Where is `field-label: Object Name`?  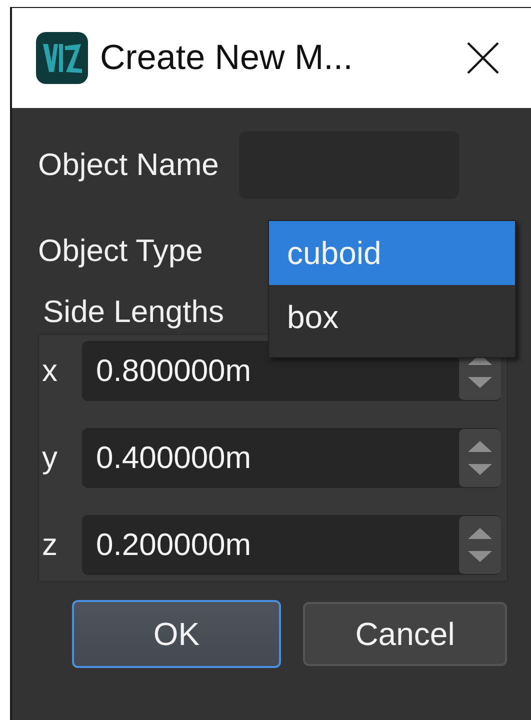 field-label: Object Name is located at coordinates (128, 165).